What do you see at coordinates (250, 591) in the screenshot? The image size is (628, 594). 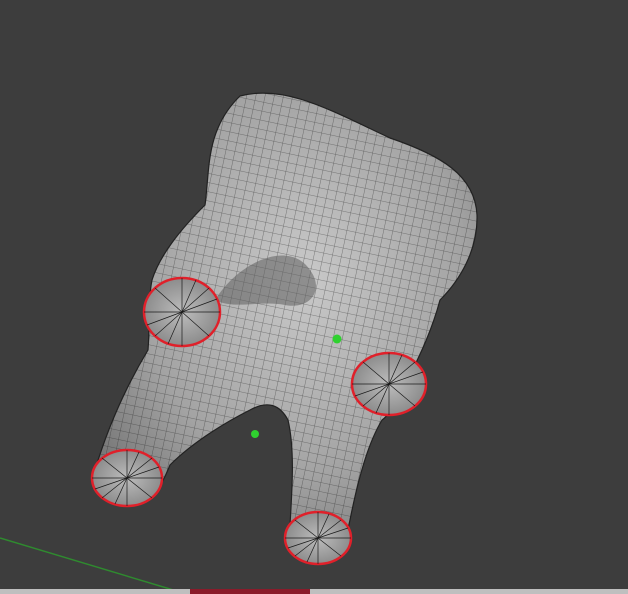 I see `playhead-indicator` at bounding box center [250, 591].